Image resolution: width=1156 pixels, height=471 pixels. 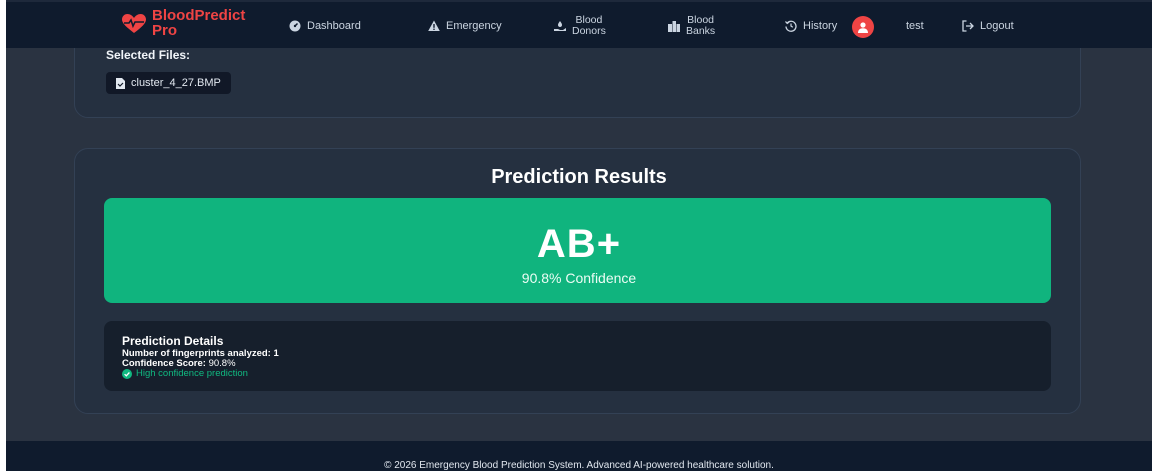 I want to click on predicted-blood-type: AB+, so click(x=579, y=244).